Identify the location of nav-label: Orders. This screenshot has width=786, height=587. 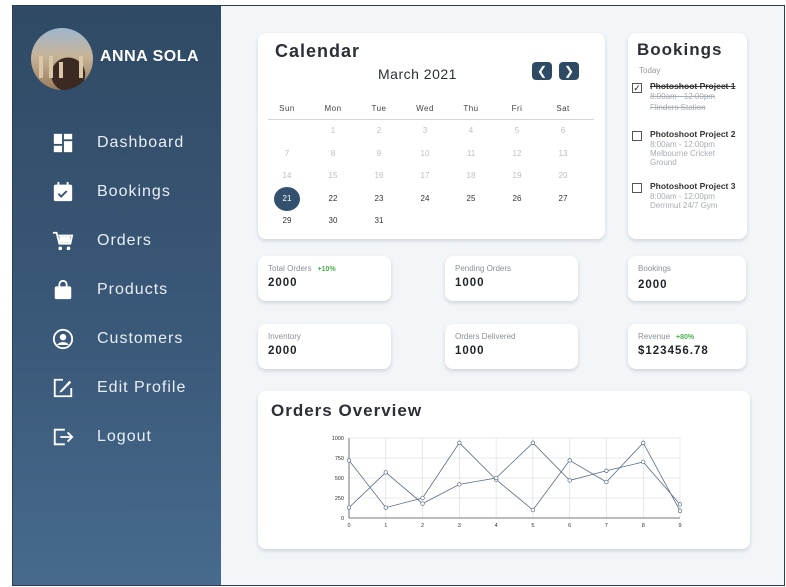
(124, 240).